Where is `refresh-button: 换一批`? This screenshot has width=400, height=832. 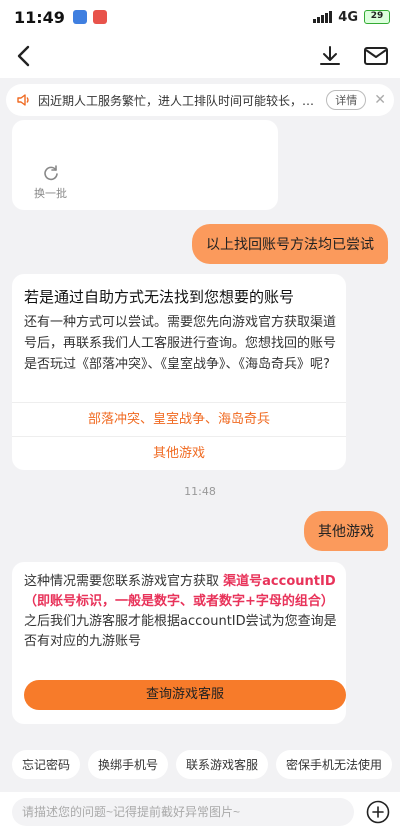 refresh-button: 换一批 is located at coordinates (50, 182).